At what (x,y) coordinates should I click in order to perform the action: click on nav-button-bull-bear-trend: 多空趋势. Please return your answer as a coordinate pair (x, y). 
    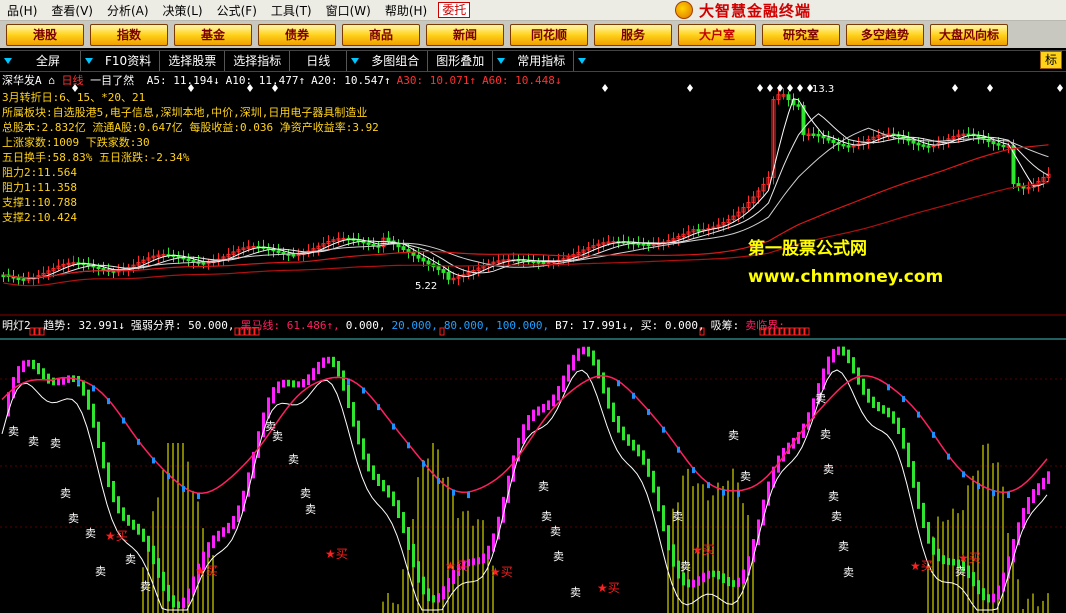
    Looking at the image, I should click on (885, 34).